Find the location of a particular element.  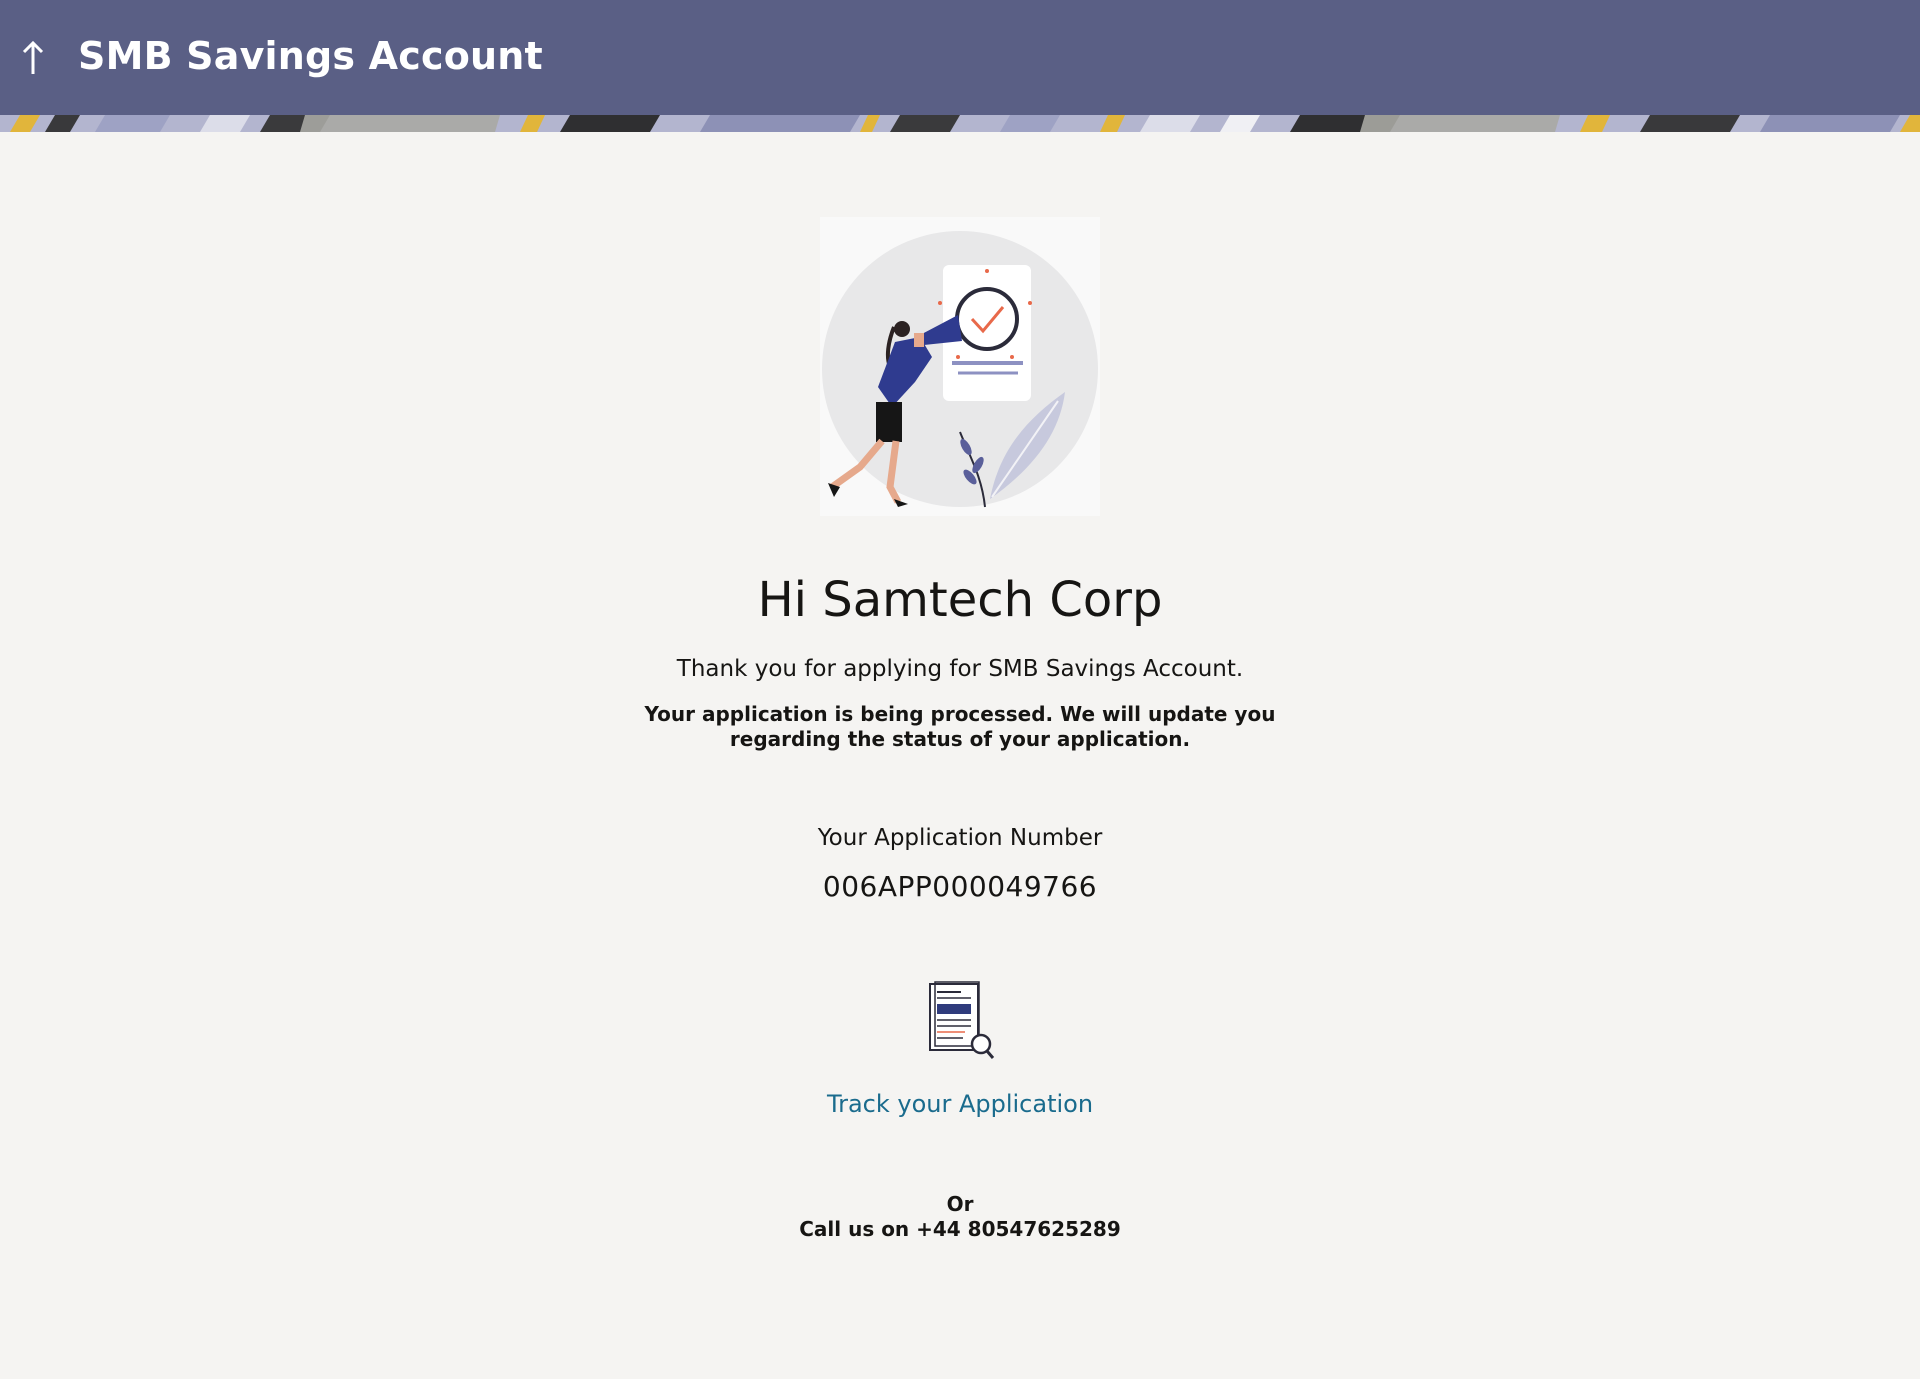

application-number: 006APP000049766 is located at coordinates (960, 886).